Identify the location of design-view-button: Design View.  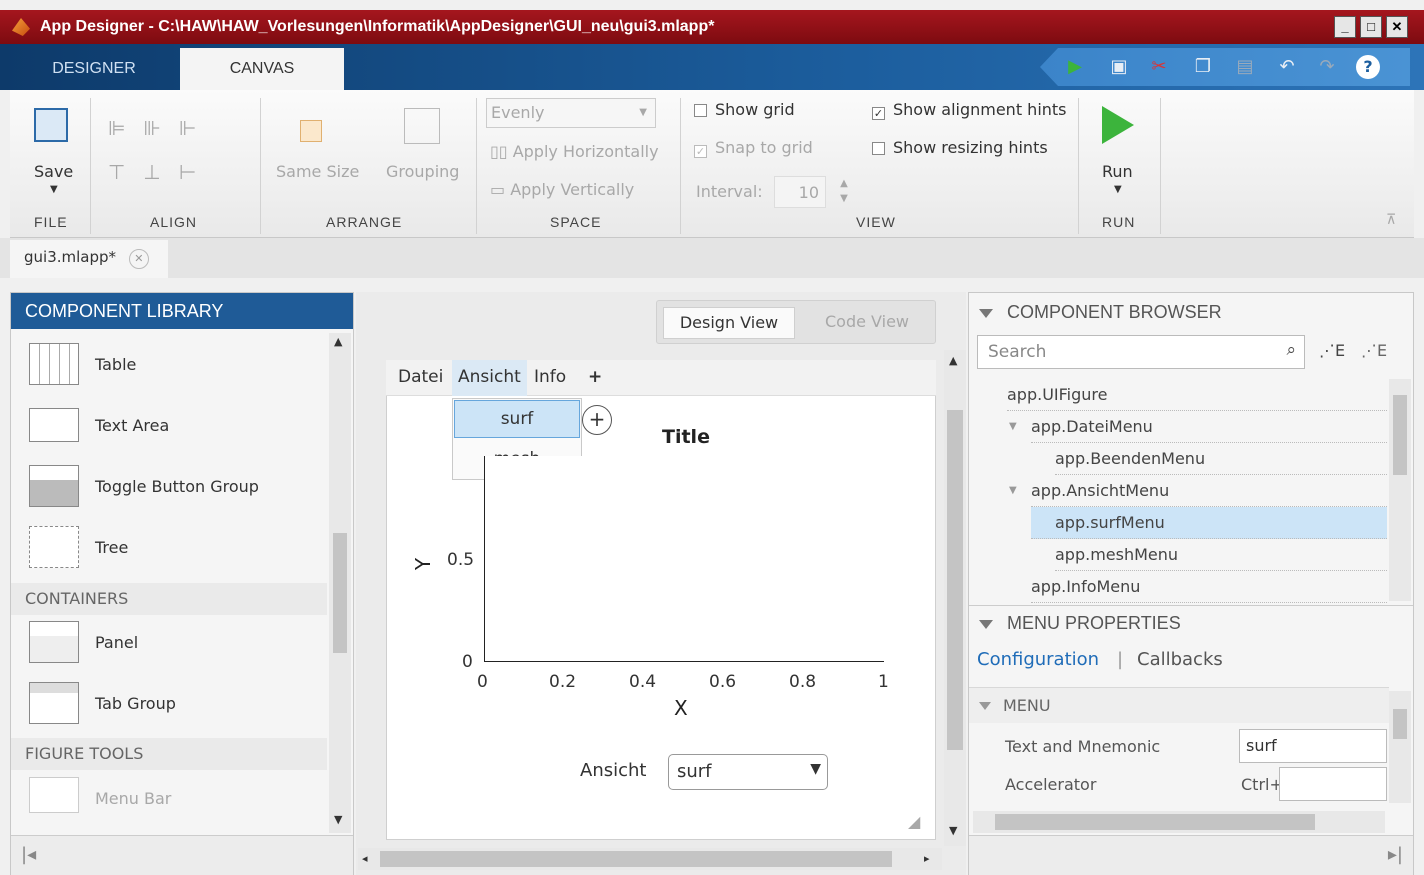
(729, 323).